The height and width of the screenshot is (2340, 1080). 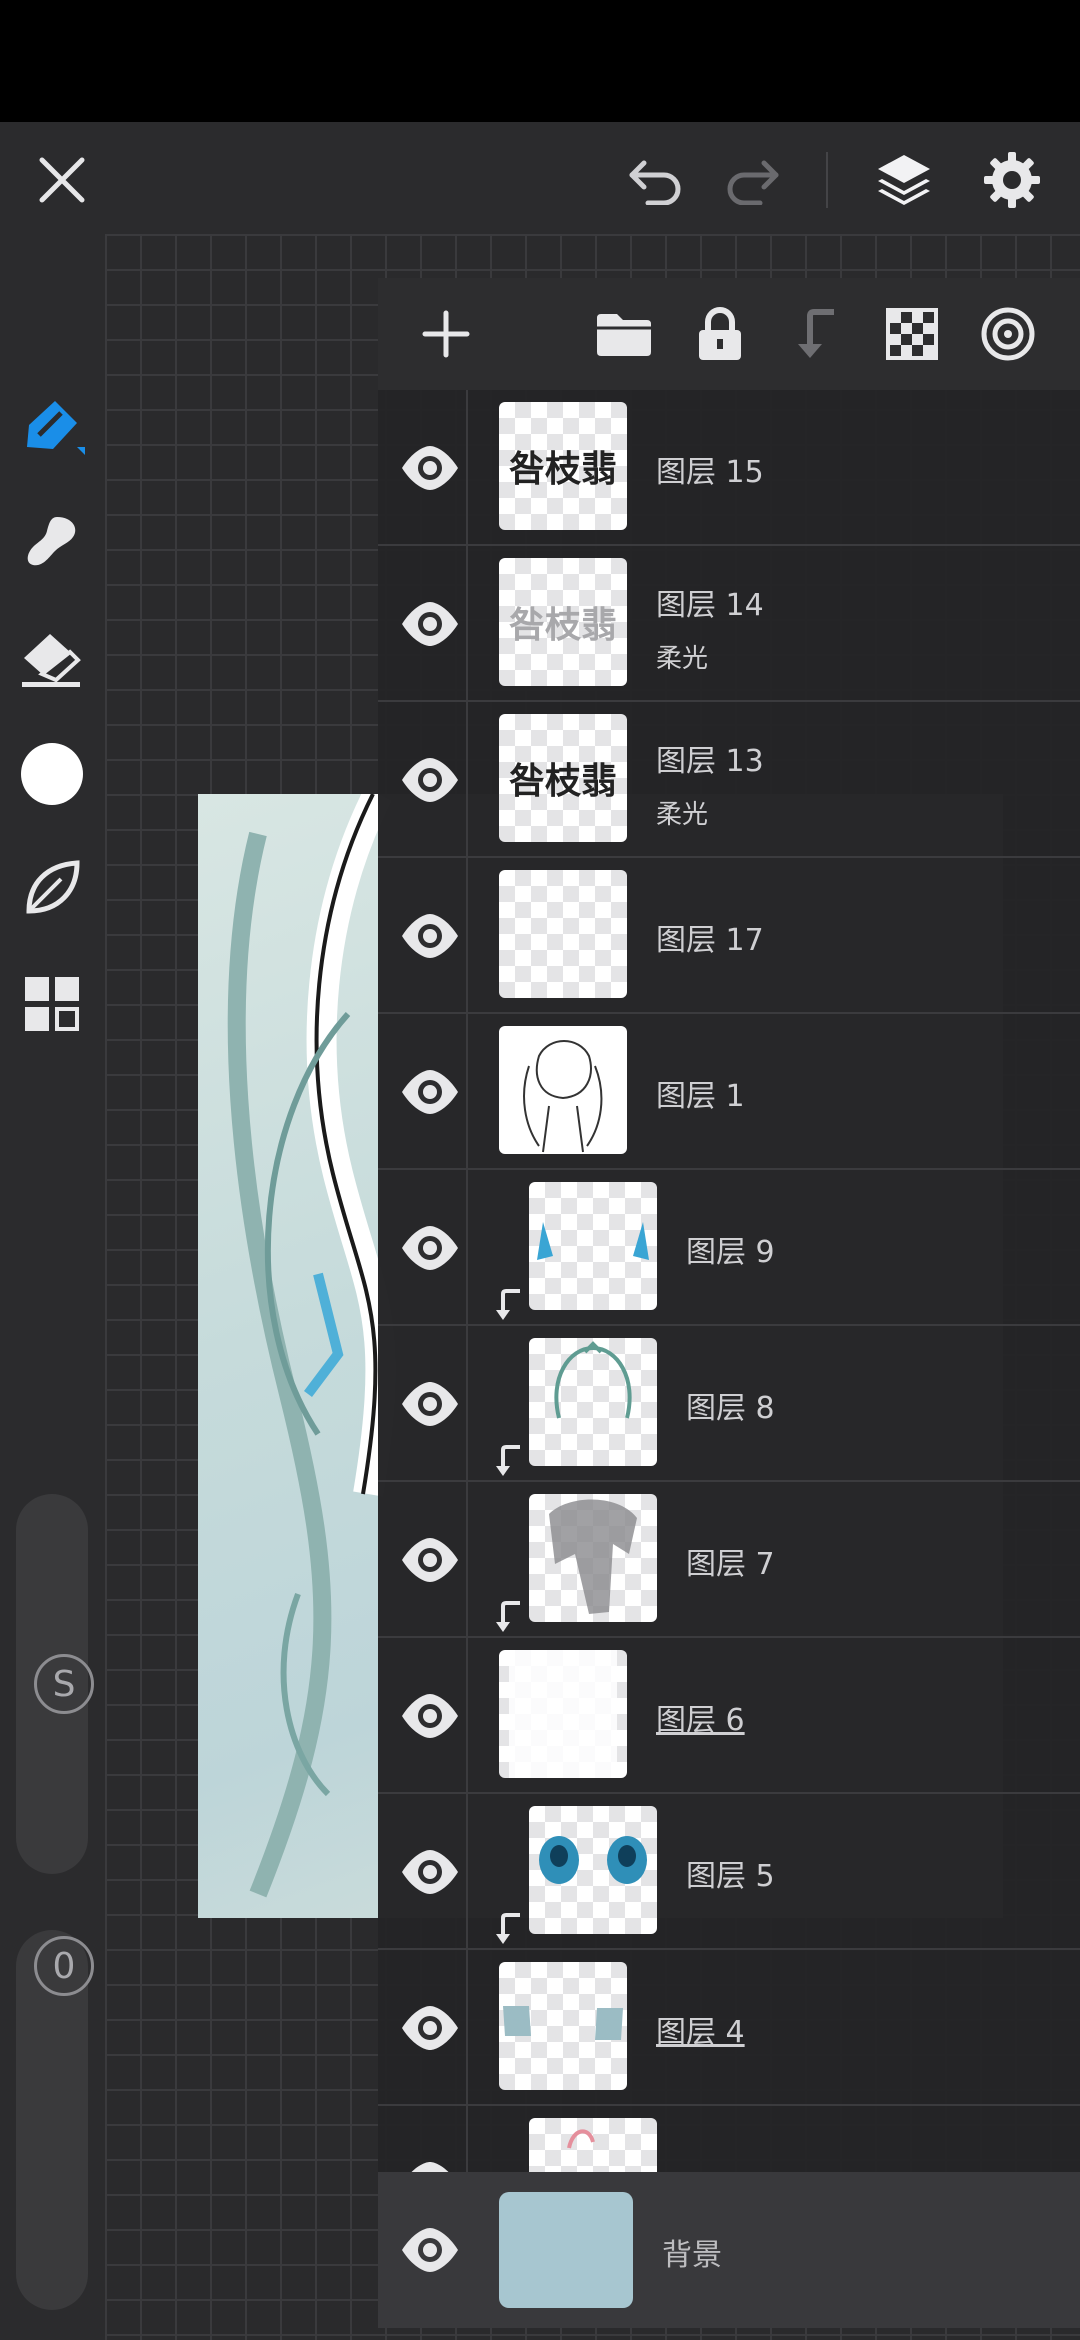 What do you see at coordinates (540, 61) in the screenshot?
I see `status-bar` at bounding box center [540, 61].